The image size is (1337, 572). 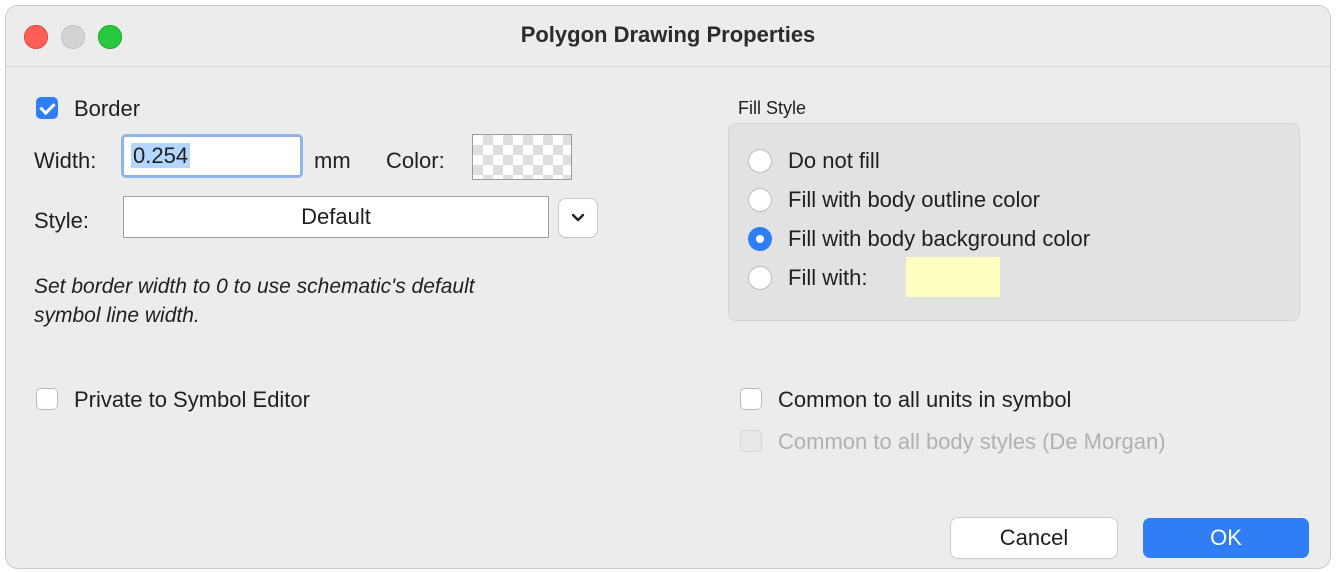 I want to click on width-value: 0.254, so click(x=161, y=155).